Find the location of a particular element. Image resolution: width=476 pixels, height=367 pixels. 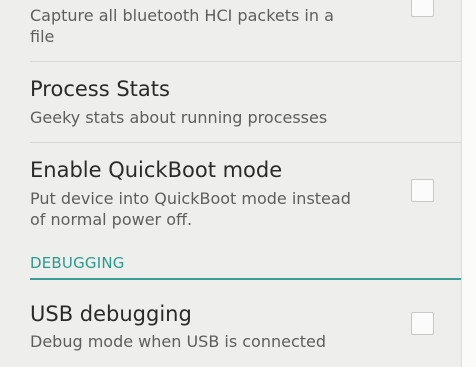

quickboot-summary-line-2: of normal power off. is located at coordinates (111, 219).